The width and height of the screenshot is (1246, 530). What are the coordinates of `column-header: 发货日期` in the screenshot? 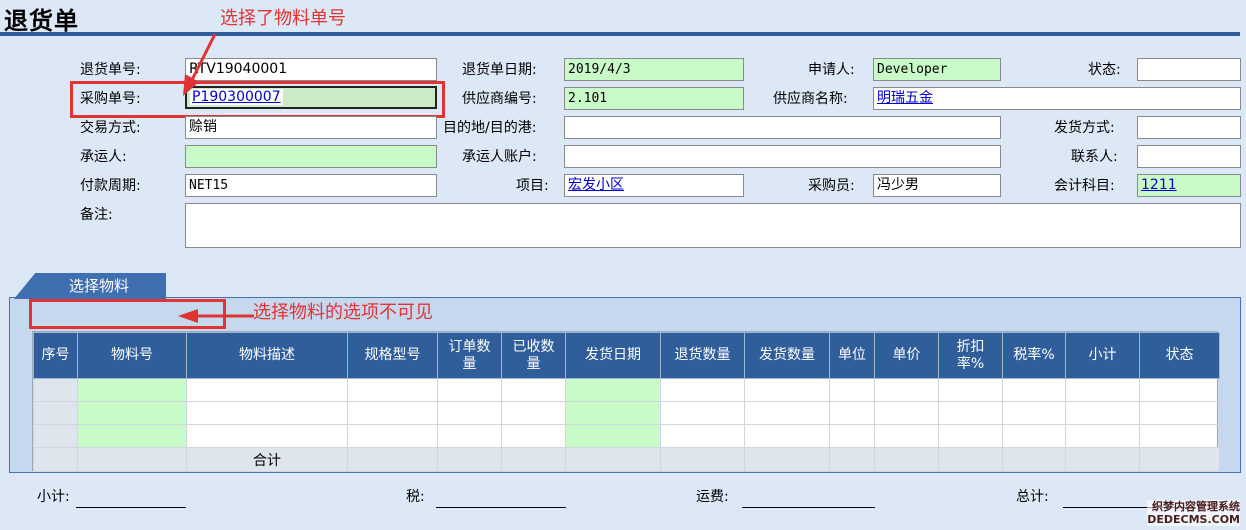 It's located at (613, 355).